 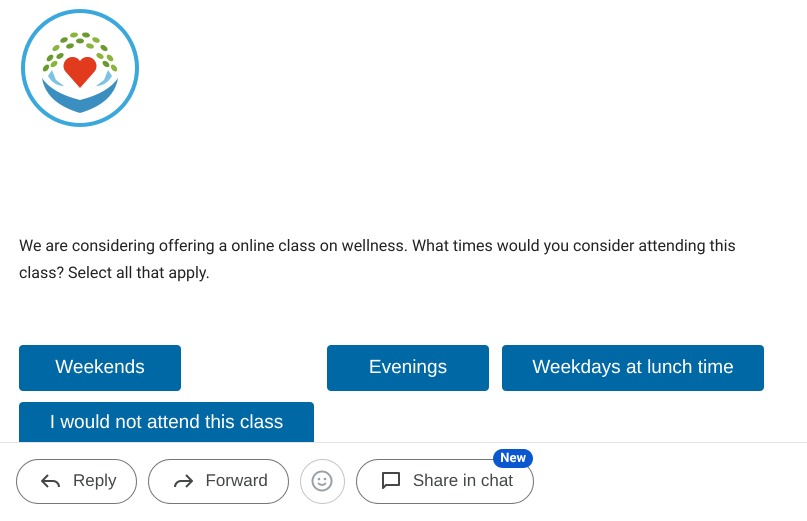 I want to click on option-button: Weekends, so click(x=100, y=368).